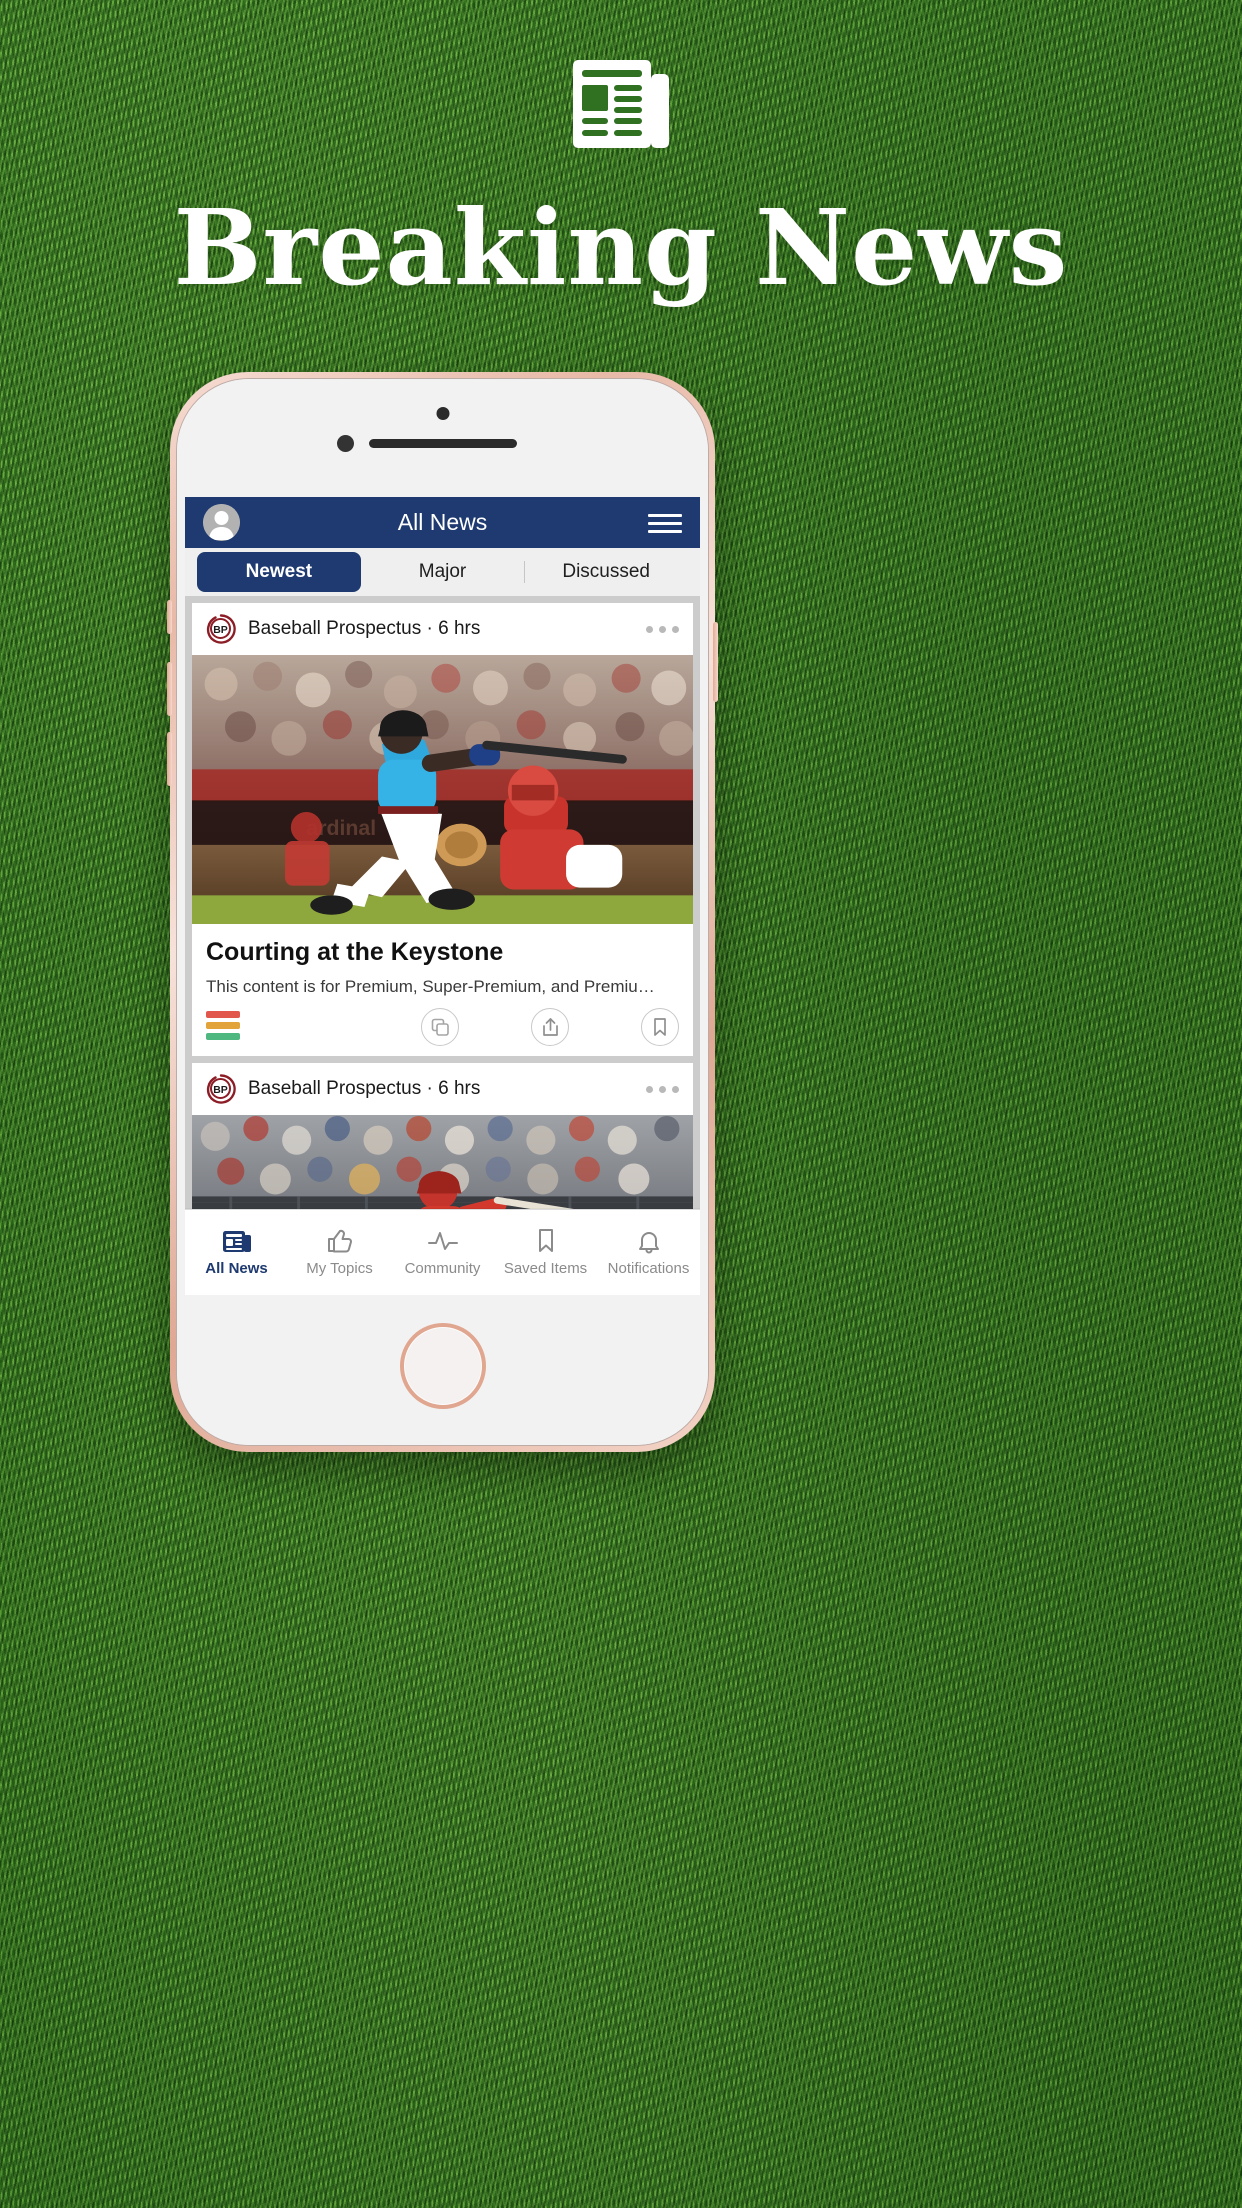 The image size is (1242, 2208). I want to click on avatar, so click(221, 522).